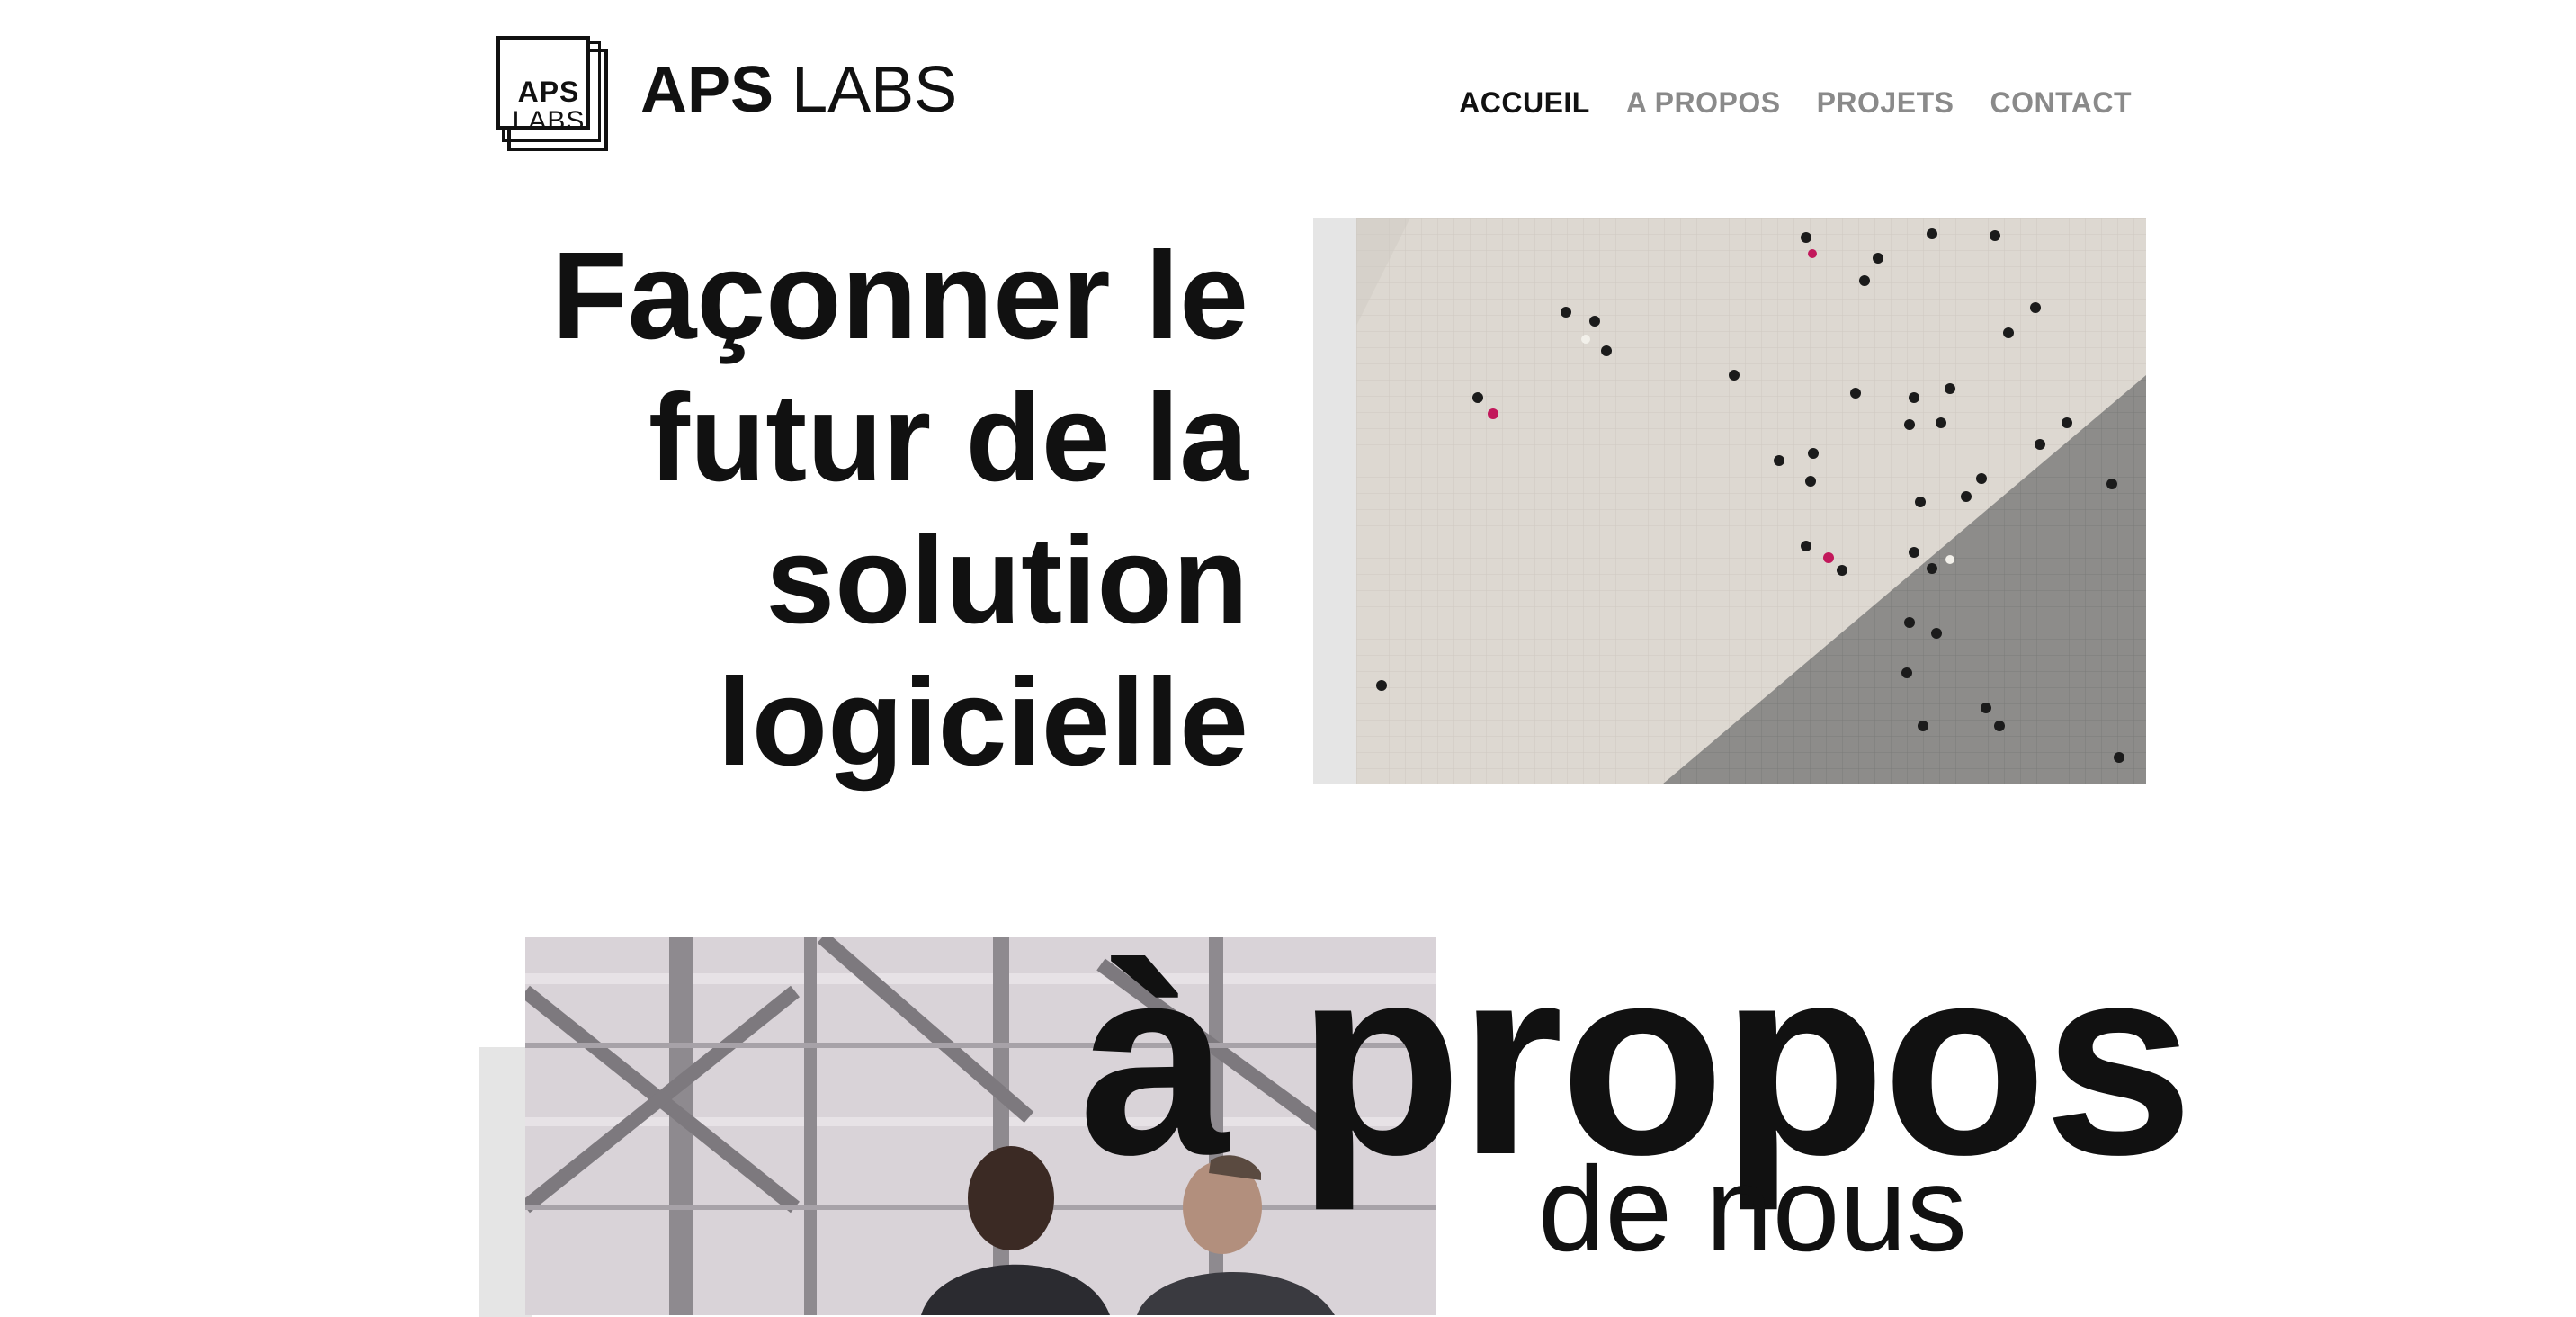 The width and height of the screenshot is (2576, 1317). What do you see at coordinates (1795, 103) in the screenshot?
I see `main-navigation: ACCUEIL A PROPOS PROJETS CONTACT` at bounding box center [1795, 103].